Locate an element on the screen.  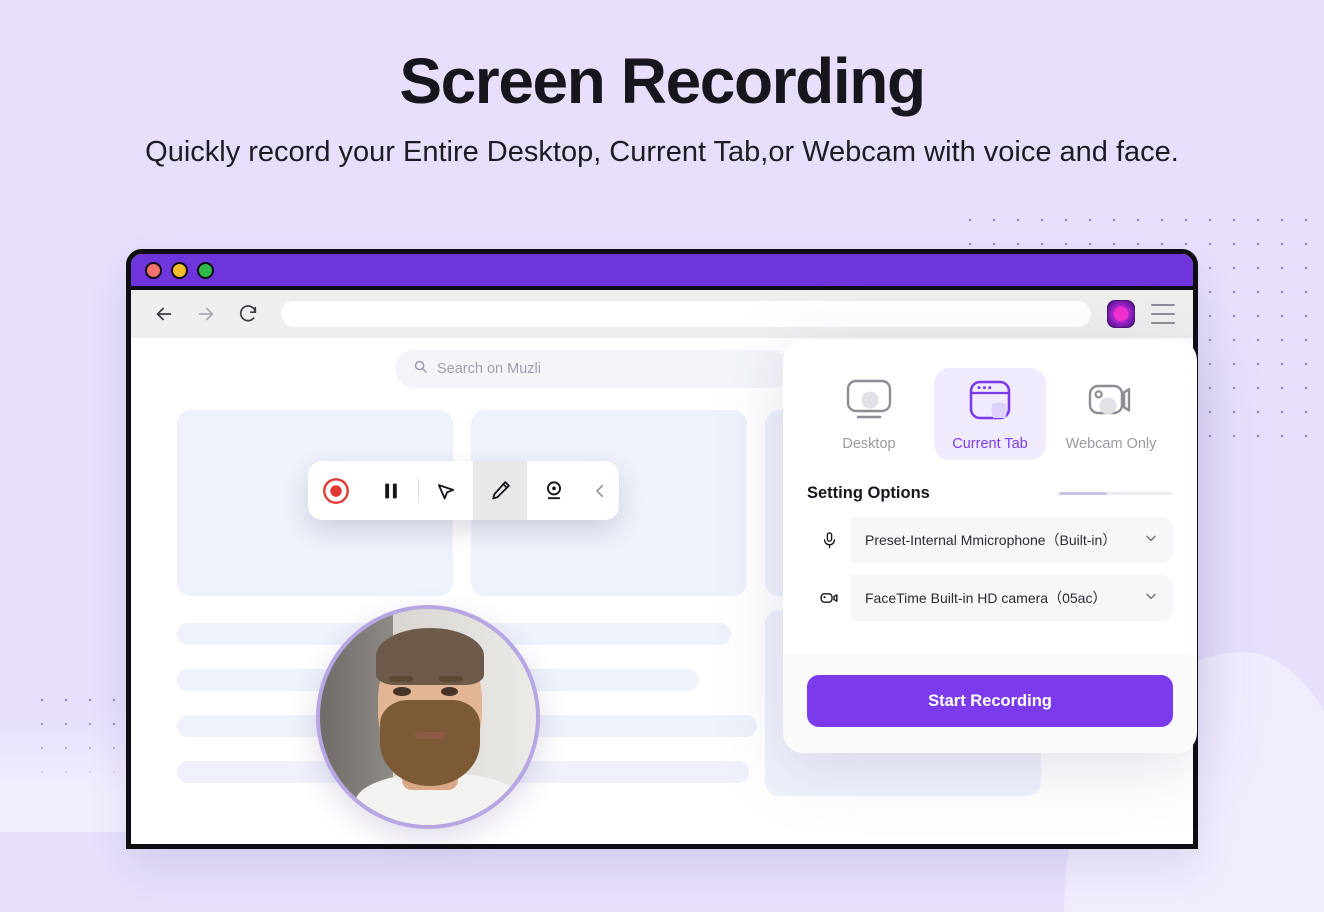
dot-grid-bottom-left is located at coordinates (80, 760).